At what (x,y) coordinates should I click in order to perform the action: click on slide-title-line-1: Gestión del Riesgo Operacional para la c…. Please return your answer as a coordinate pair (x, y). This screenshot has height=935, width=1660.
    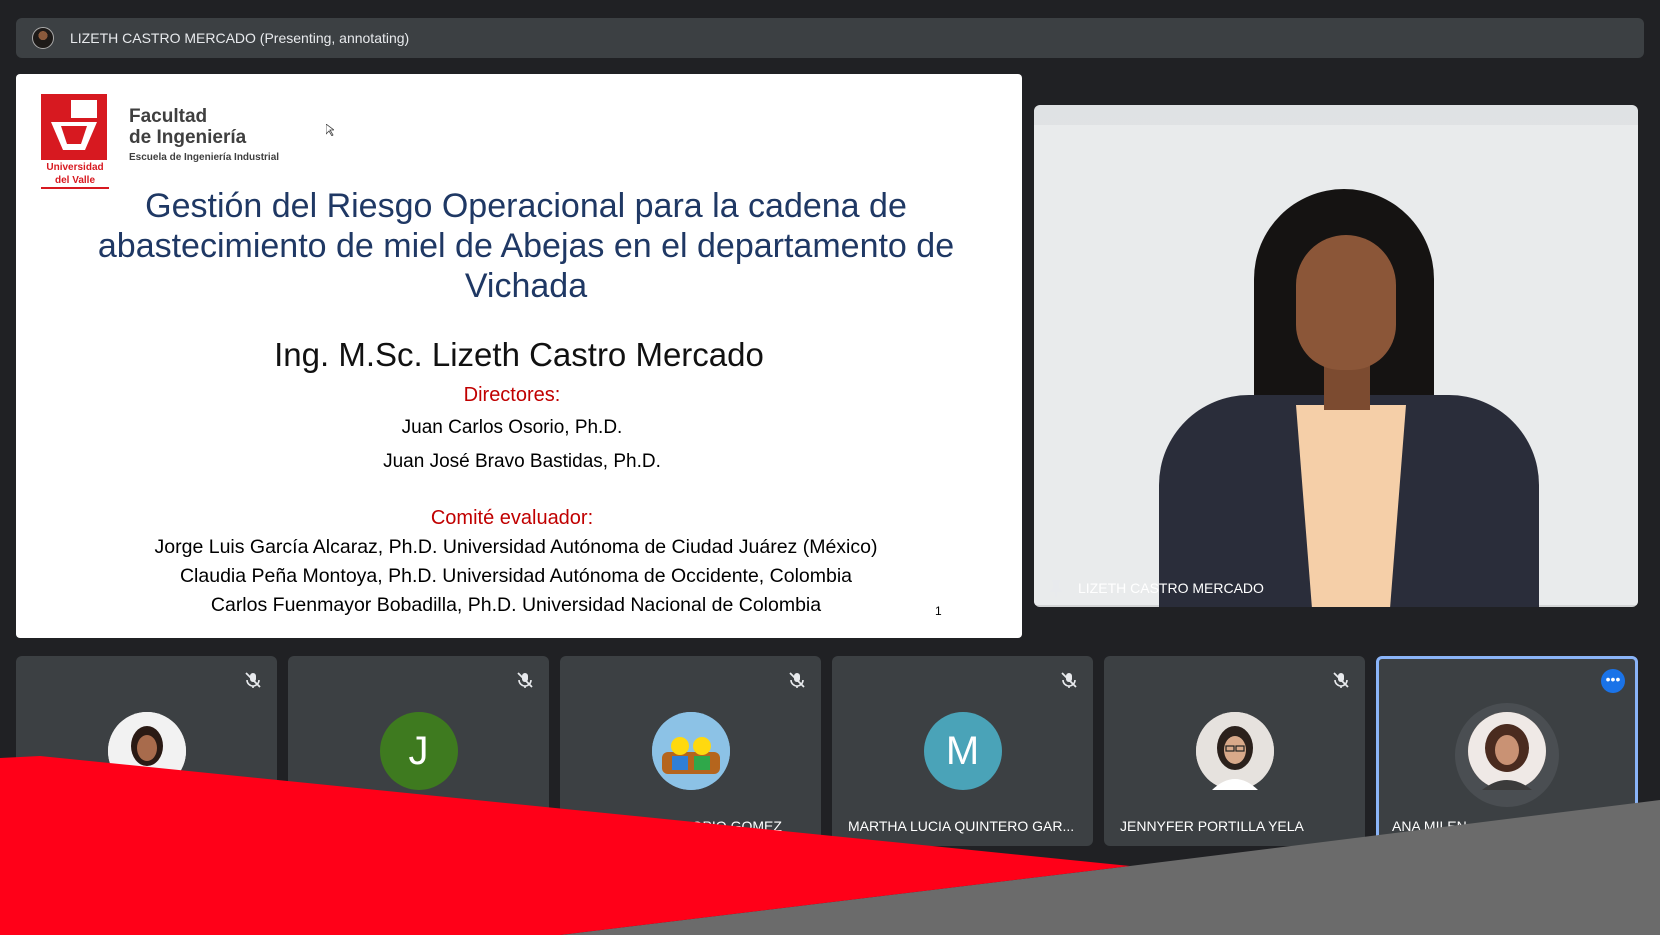
    Looking at the image, I should click on (526, 206).